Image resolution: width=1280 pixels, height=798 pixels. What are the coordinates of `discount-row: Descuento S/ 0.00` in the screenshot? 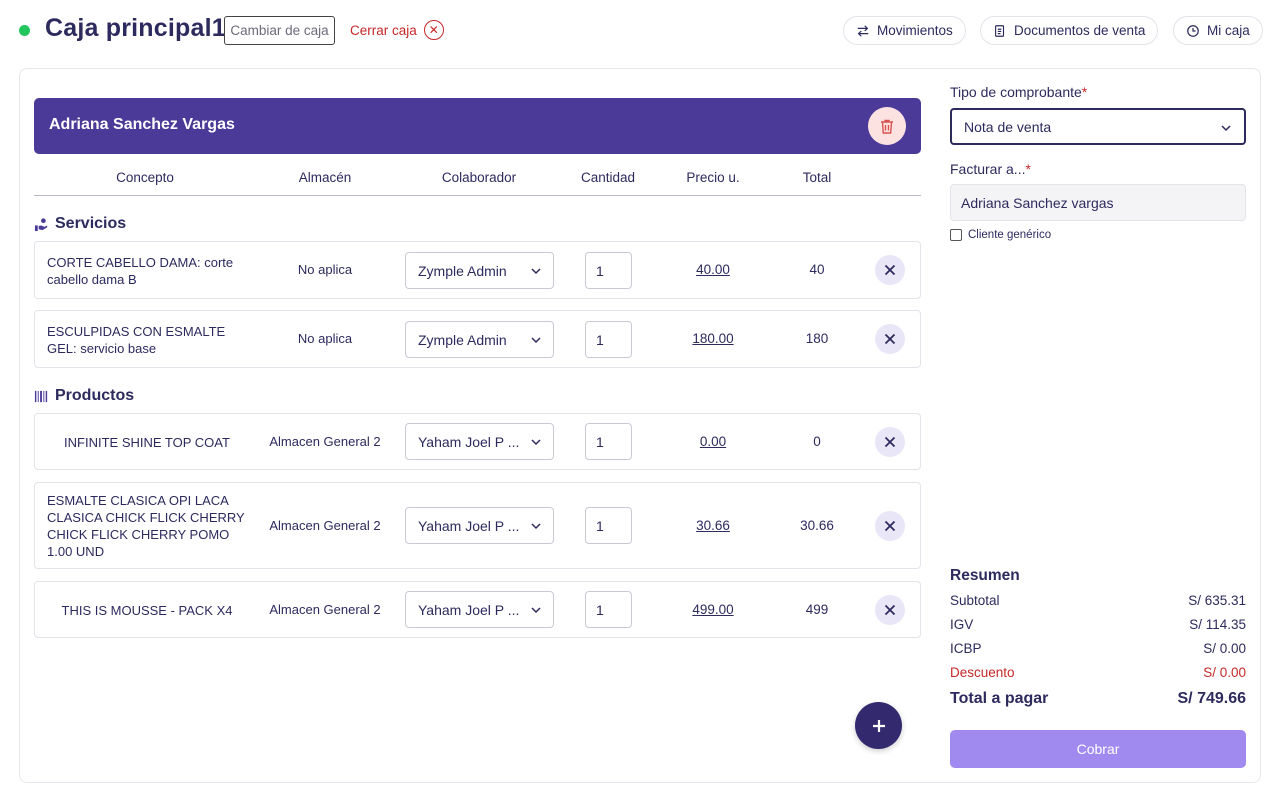 It's located at (1098, 672).